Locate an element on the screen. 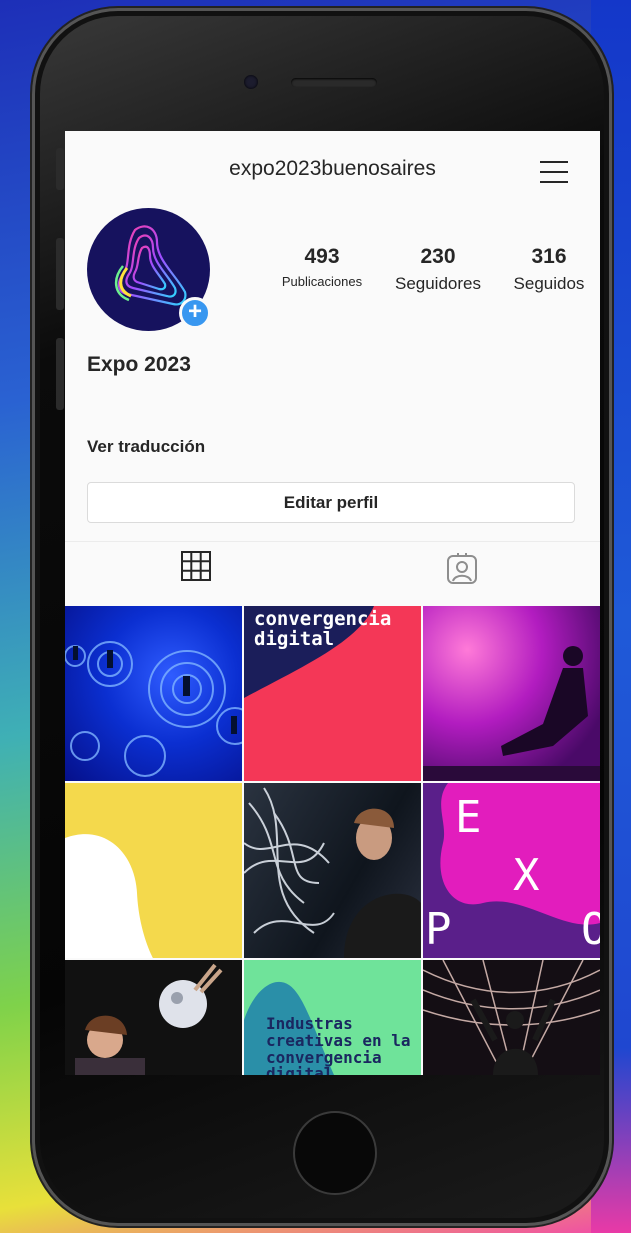  volume-up-button is located at coordinates (60, 274).